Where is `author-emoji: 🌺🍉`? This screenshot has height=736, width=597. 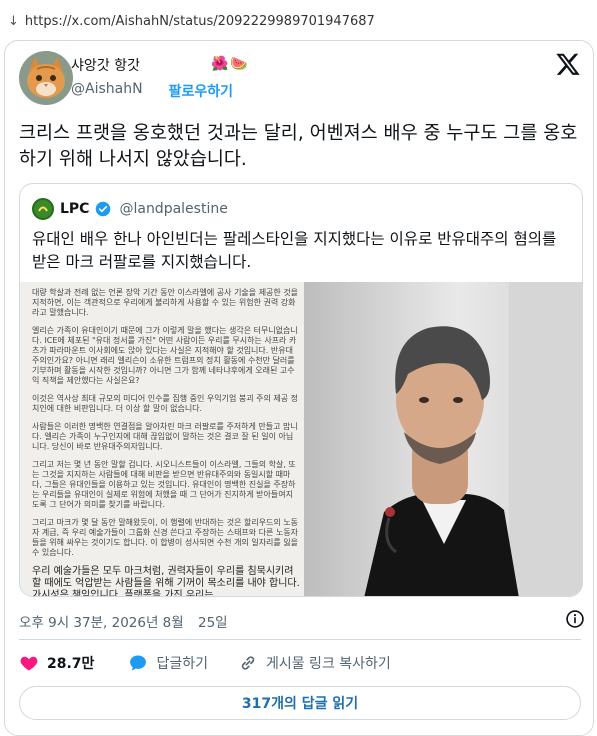
author-emoji: 🌺🍉 is located at coordinates (230, 64).